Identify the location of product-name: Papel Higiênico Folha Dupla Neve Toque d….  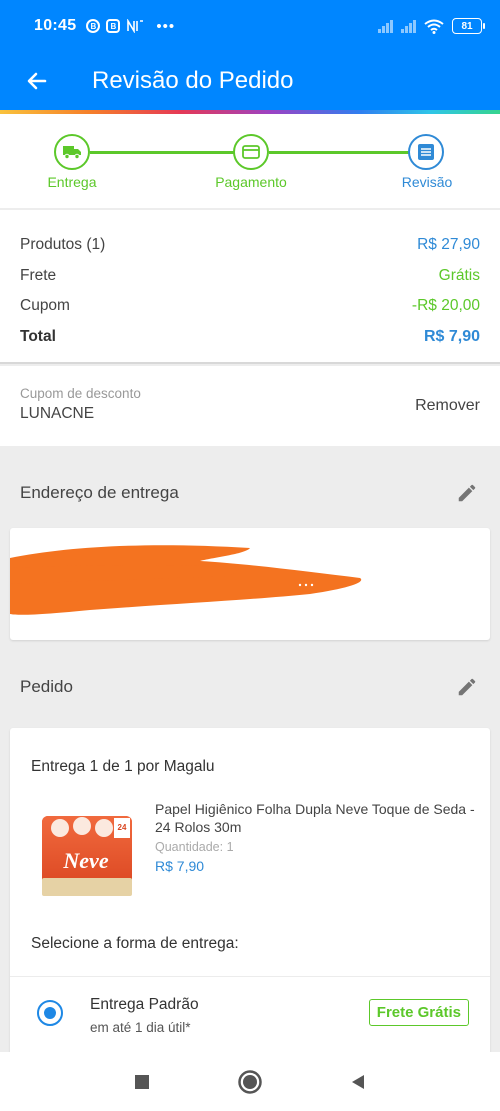
(315, 818).